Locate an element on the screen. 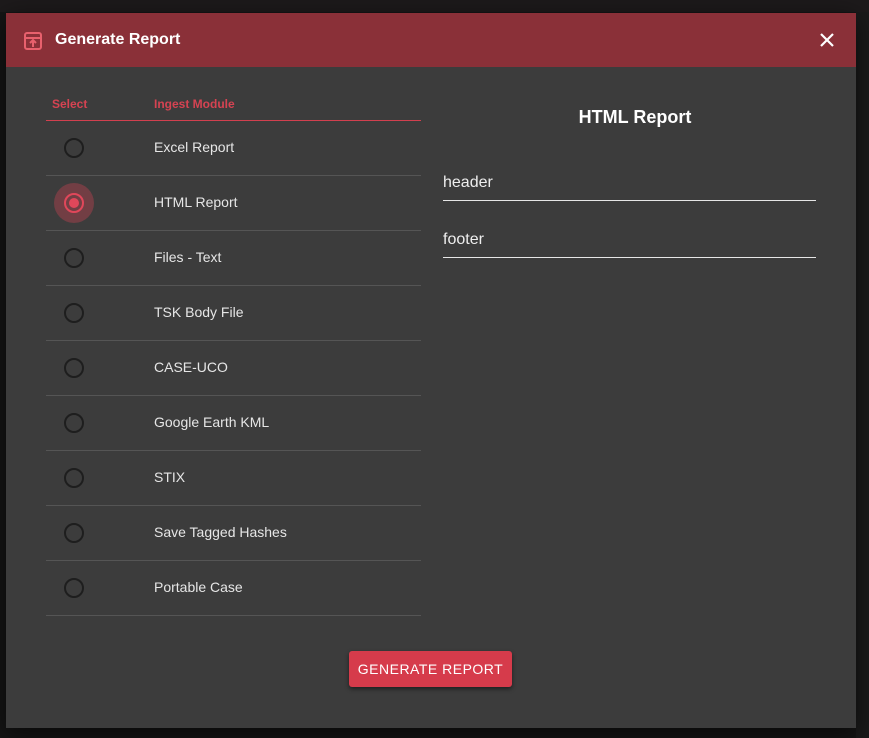 The width and height of the screenshot is (869, 738). footer-input is located at coordinates (628, 240).